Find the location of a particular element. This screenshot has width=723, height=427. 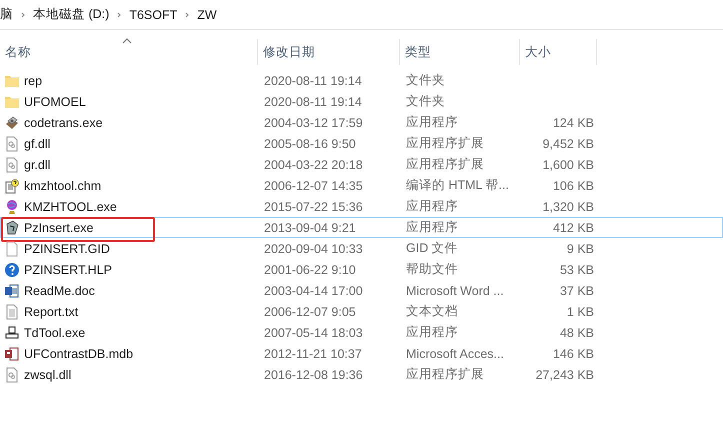

file-size: 1,600 KB is located at coordinates (568, 165).